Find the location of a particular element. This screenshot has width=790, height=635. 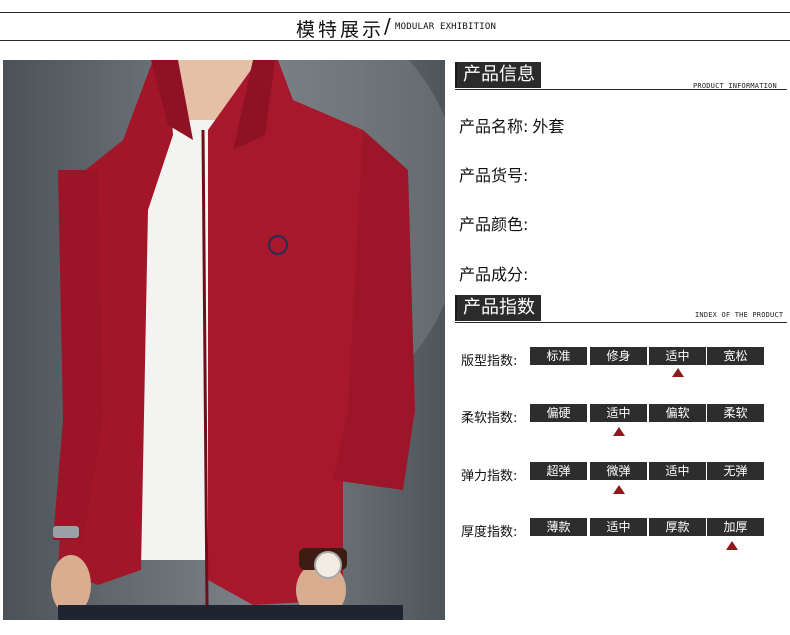

fit-option-regular: 适中 is located at coordinates (677, 356).